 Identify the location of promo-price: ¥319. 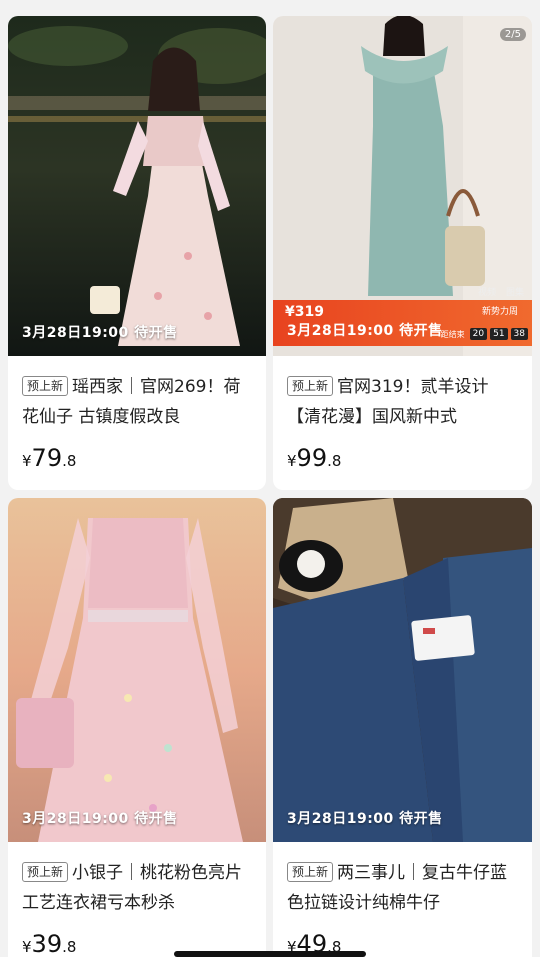
(304, 312).